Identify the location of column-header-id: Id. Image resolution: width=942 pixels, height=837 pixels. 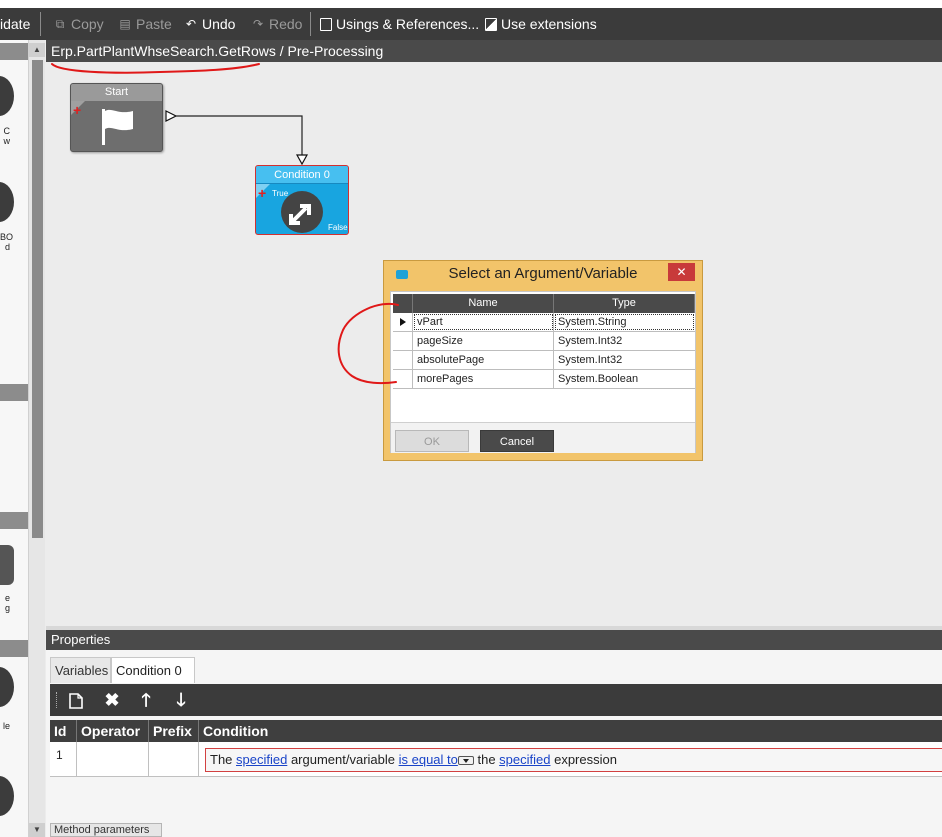
(63, 731).